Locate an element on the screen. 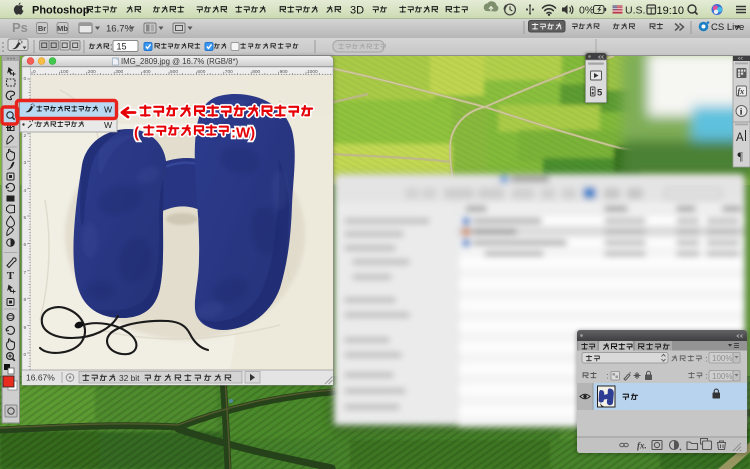  svg-text: 6 is located at coordinates (25, 245).